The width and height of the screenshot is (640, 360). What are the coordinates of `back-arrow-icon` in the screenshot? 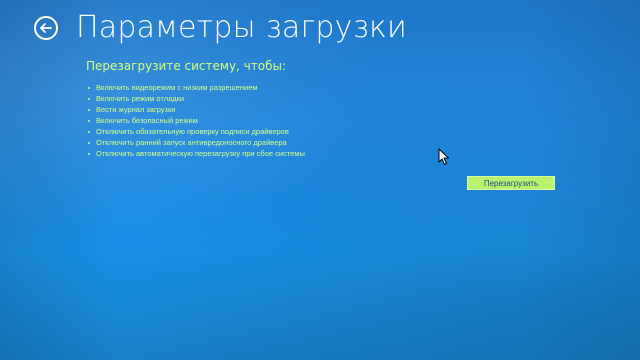 It's located at (46, 28).